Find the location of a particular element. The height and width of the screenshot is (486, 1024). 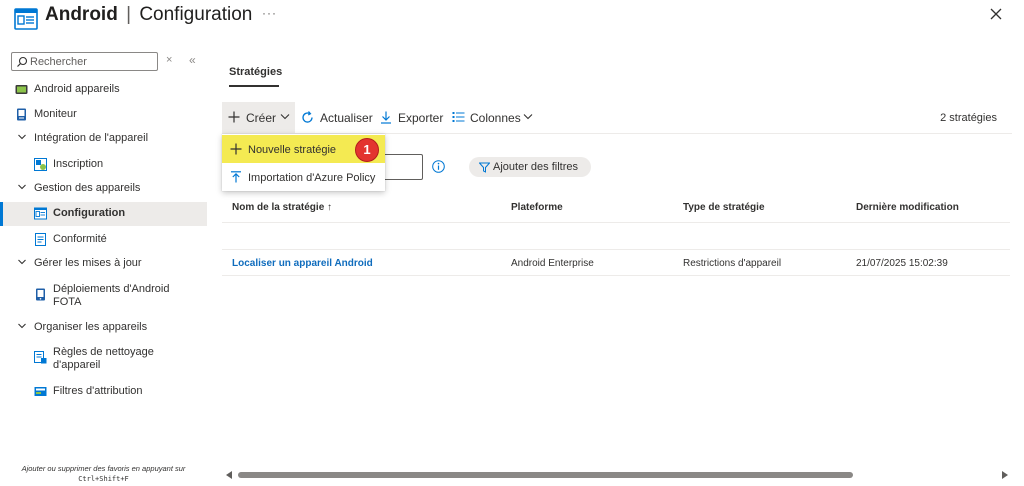

sidebar-group-device-onboarding: Intégration de l'appareil is located at coordinates (103, 139).